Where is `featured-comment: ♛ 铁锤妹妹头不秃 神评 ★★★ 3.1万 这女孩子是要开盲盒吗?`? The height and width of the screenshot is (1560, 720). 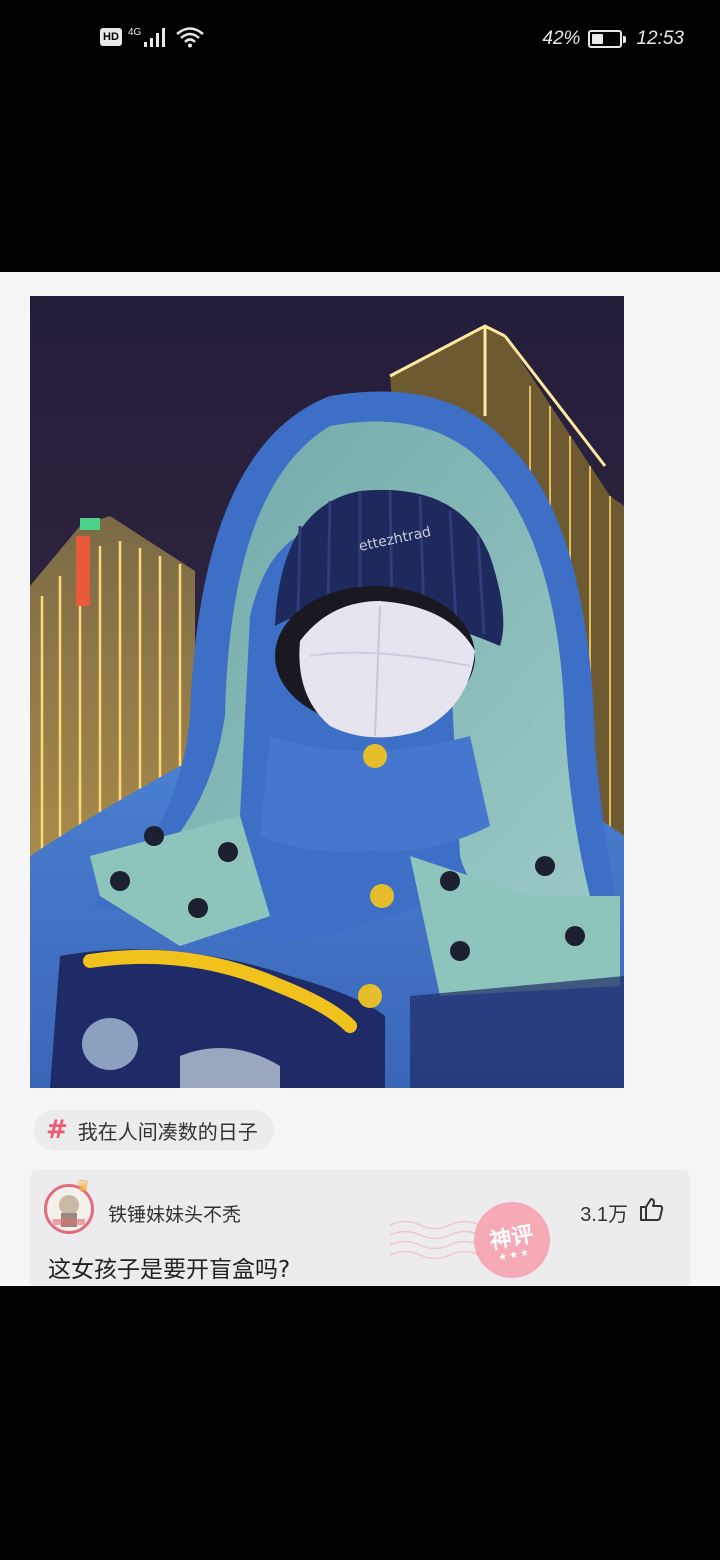 featured-comment: ♛ 铁锤妹妹头不秃 神评 ★★★ 3.1万 这女孩子是要开盲盒吗? is located at coordinates (360, 1228).